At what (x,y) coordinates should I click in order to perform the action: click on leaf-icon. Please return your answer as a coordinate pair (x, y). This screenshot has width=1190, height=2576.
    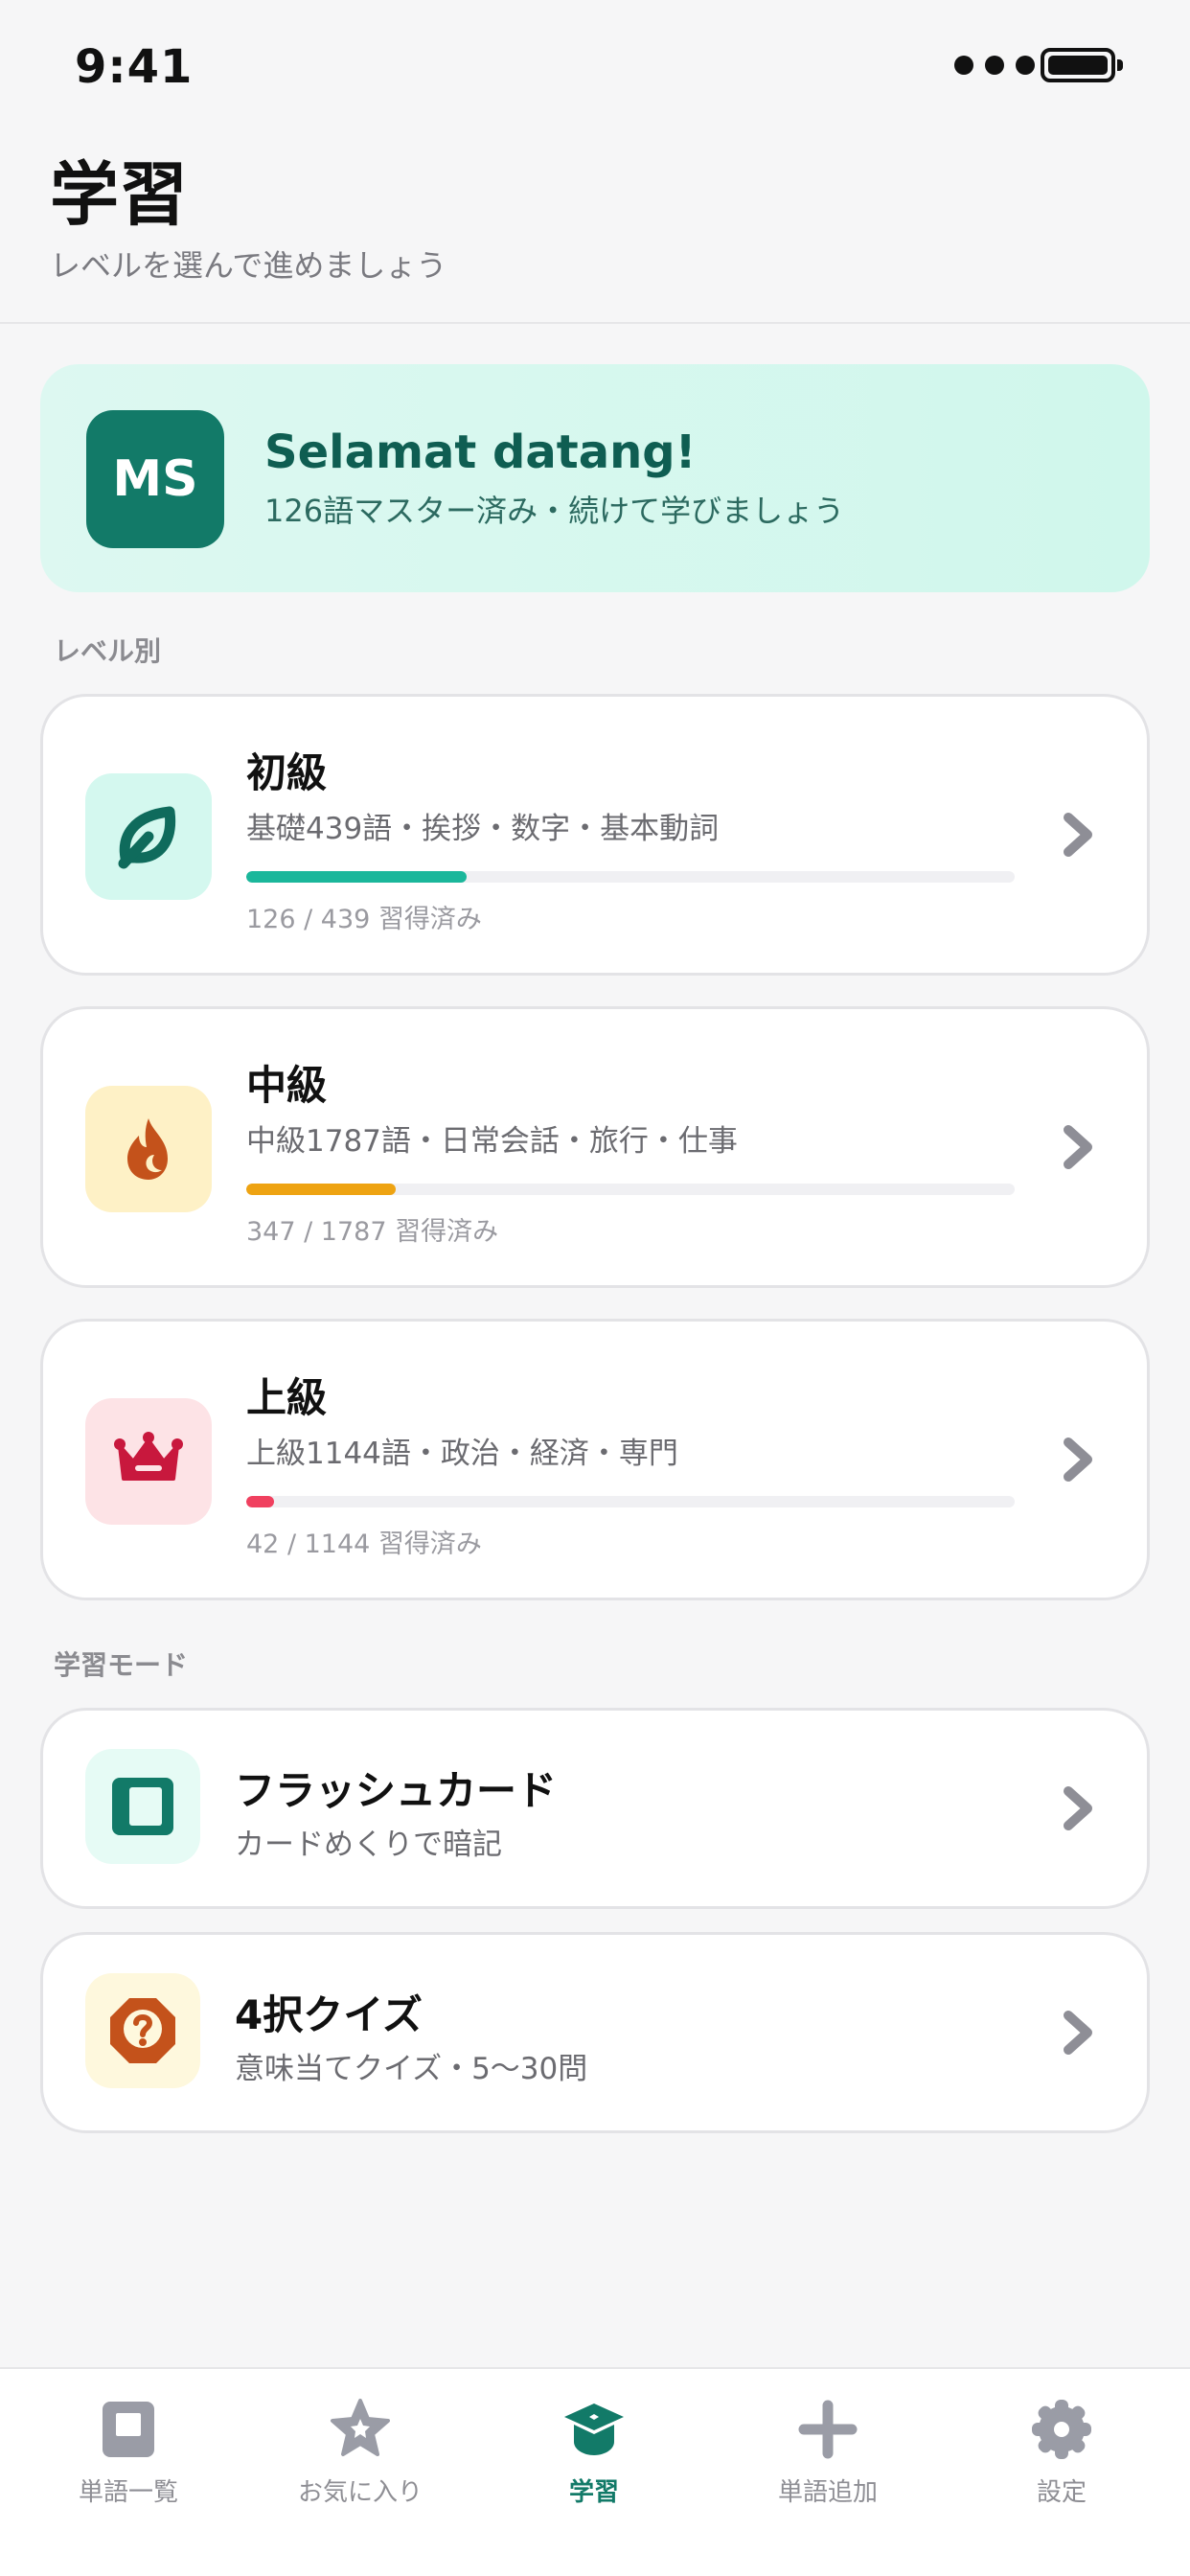
    Looking at the image, I should click on (147, 837).